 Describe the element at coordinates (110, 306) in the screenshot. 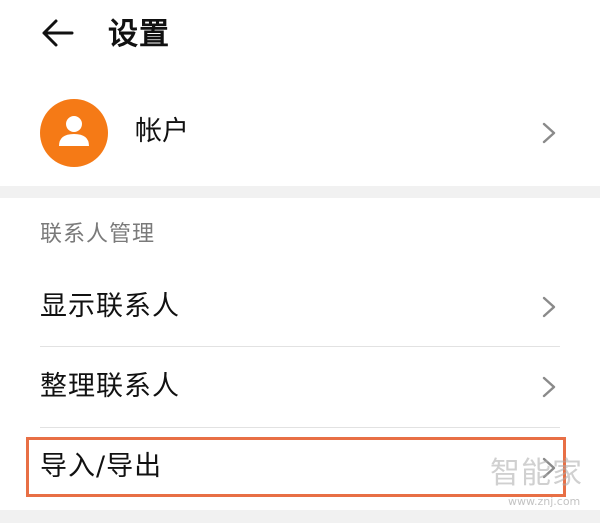

I see `display-contacts-label: 显示联系人` at that location.